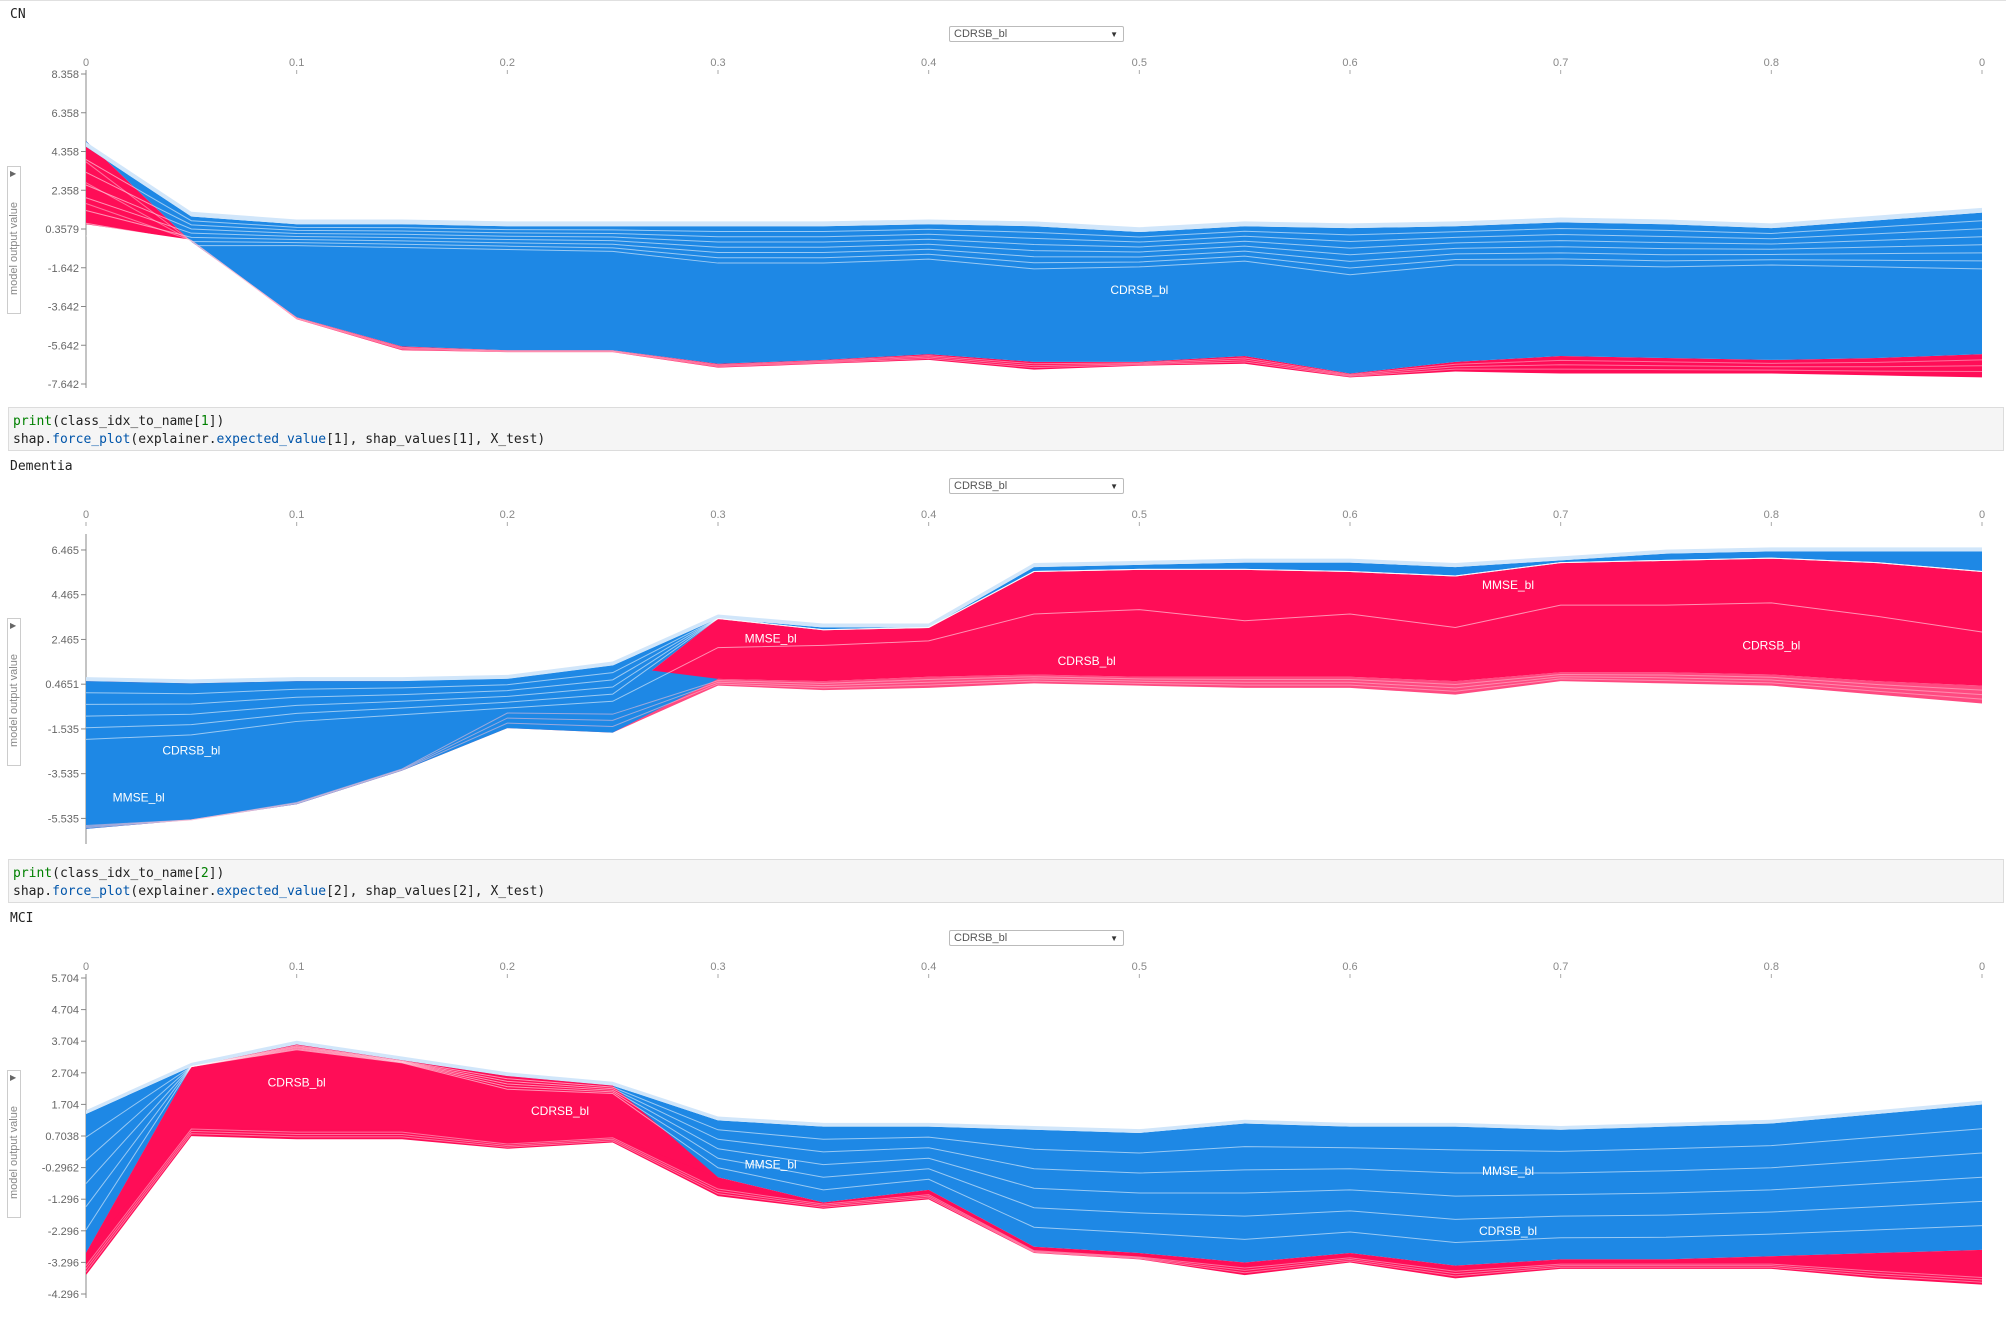  What do you see at coordinates (65, 75) in the screenshot?
I see `y-tick-label: 8.358` at bounding box center [65, 75].